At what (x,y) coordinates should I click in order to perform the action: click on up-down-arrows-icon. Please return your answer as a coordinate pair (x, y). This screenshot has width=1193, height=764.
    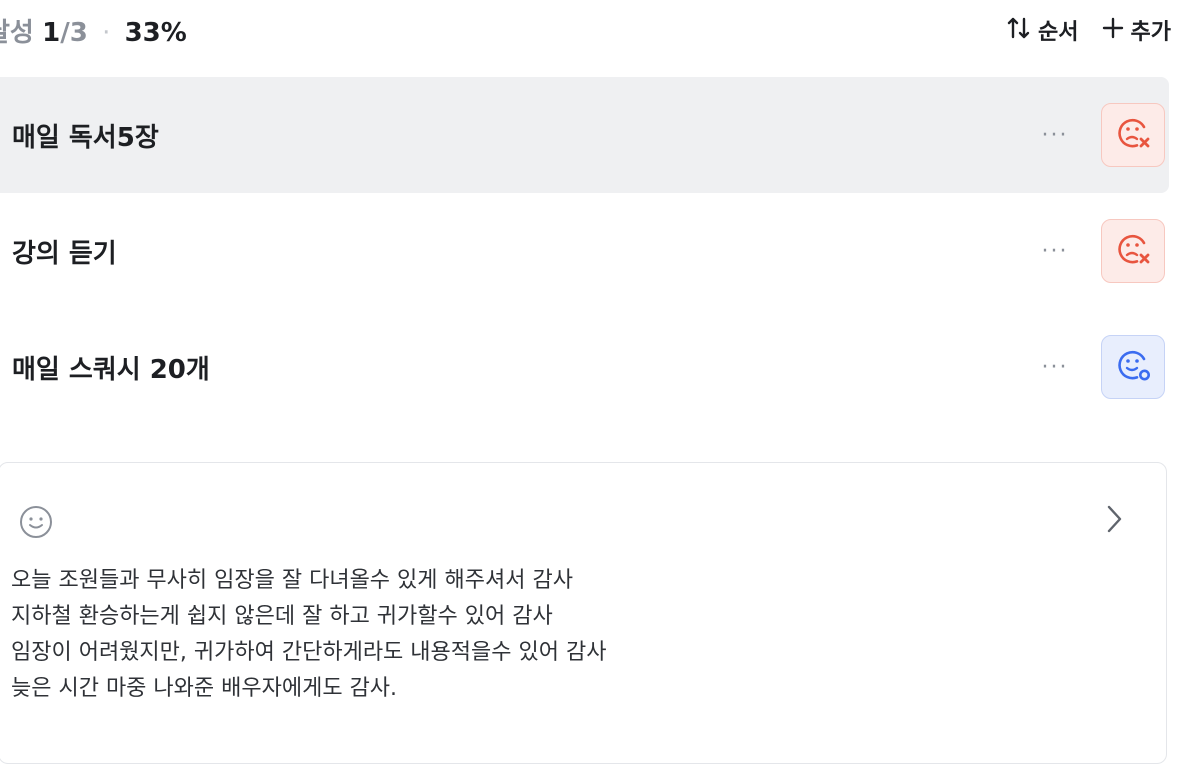
    Looking at the image, I should click on (1019, 30).